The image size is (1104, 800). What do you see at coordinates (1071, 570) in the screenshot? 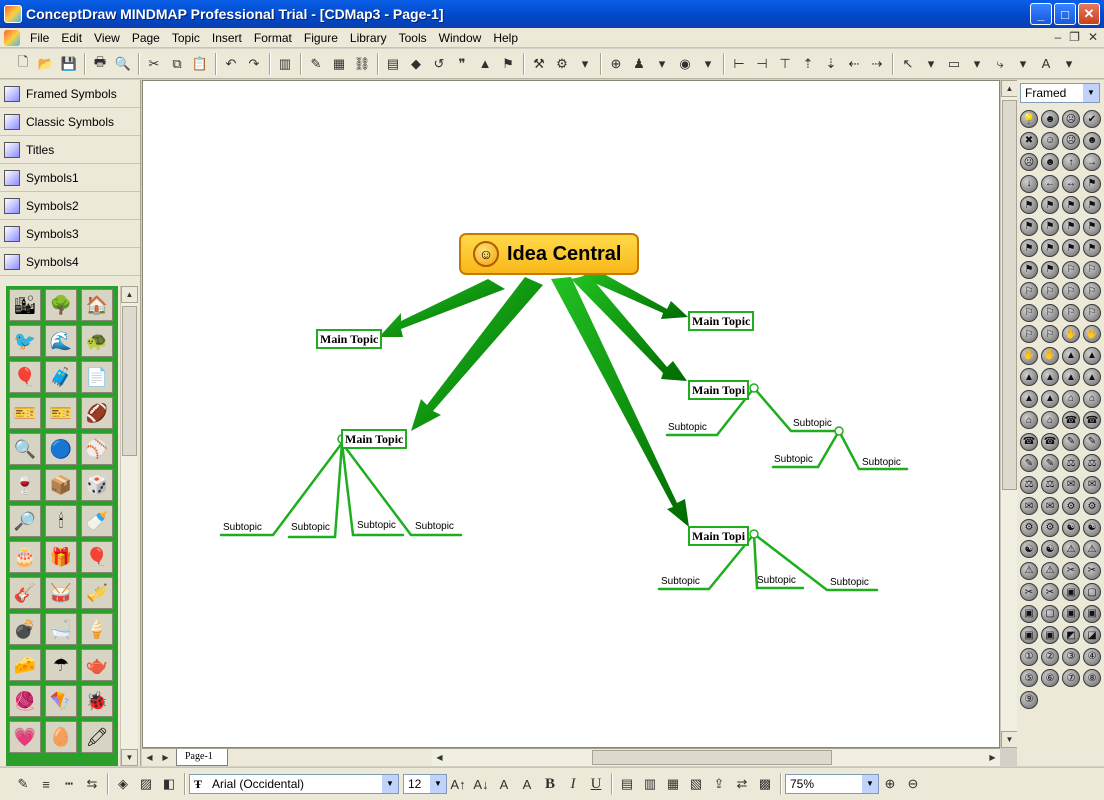
I see `marker-symbol-icon: ✂` at bounding box center [1071, 570].